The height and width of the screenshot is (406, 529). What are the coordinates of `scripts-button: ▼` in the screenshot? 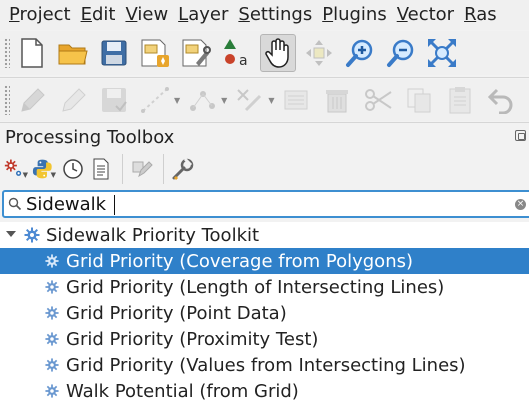 It's located at (45, 169).